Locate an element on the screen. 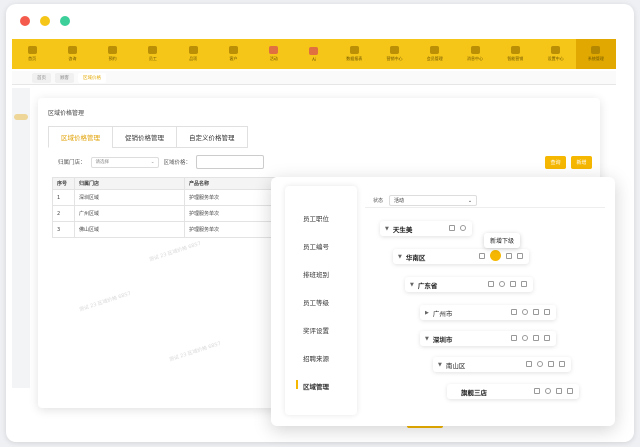 The image size is (640, 447). menu-item-level: 员工等级 is located at coordinates (316, 302).